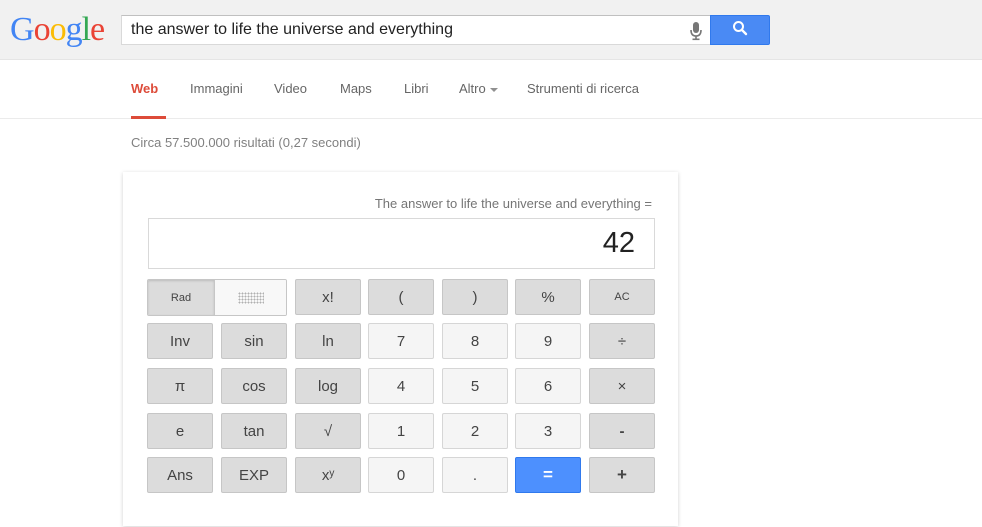  What do you see at coordinates (401, 297) in the screenshot?
I see `open-paren-button: (` at bounding box center [401, 297].